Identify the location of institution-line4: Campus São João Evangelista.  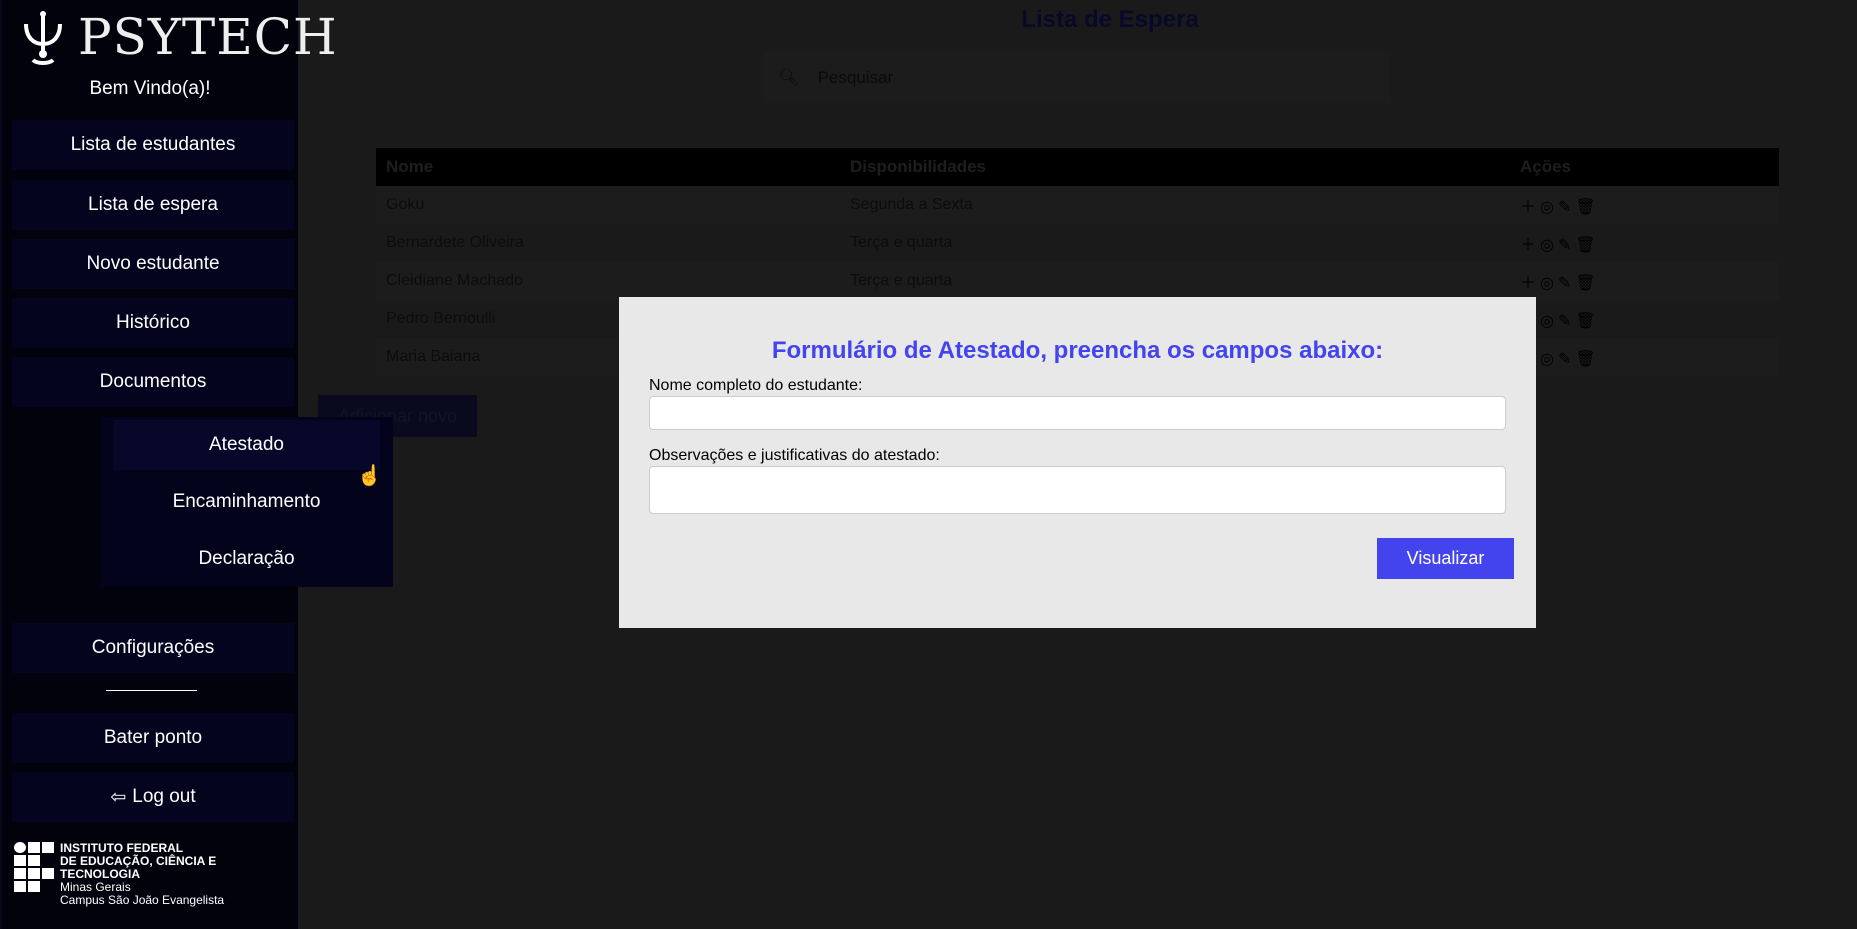
(142, 900).